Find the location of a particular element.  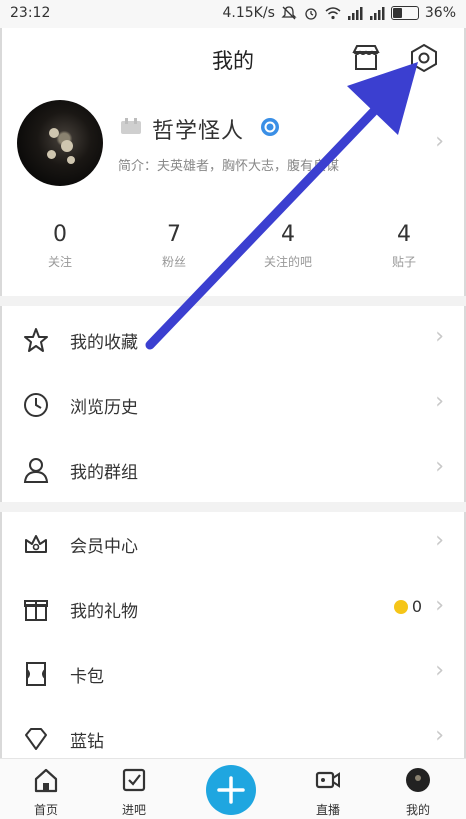

home-icon is located at coordinates (46, 780).